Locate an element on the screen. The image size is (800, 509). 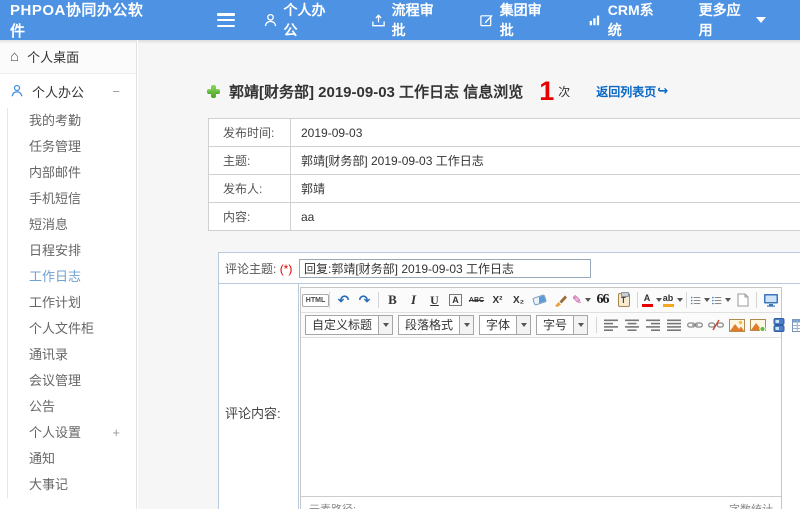
format-painter-button is located at coordinates (560, 300).